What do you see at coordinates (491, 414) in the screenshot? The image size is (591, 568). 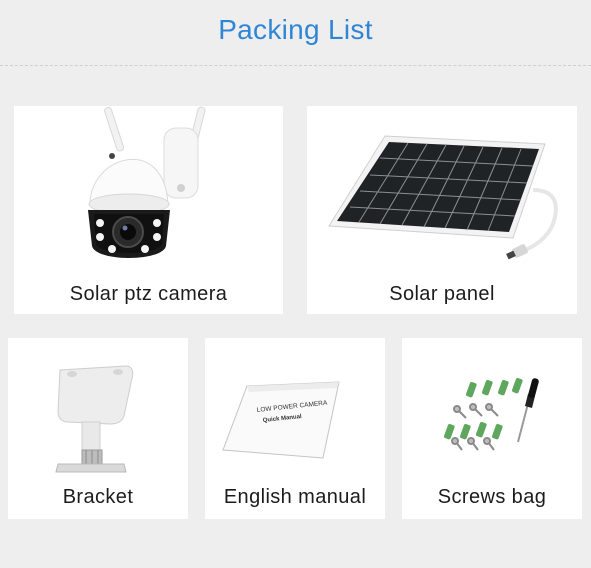 I see `screws-icon` at bounding box center [491, 414].